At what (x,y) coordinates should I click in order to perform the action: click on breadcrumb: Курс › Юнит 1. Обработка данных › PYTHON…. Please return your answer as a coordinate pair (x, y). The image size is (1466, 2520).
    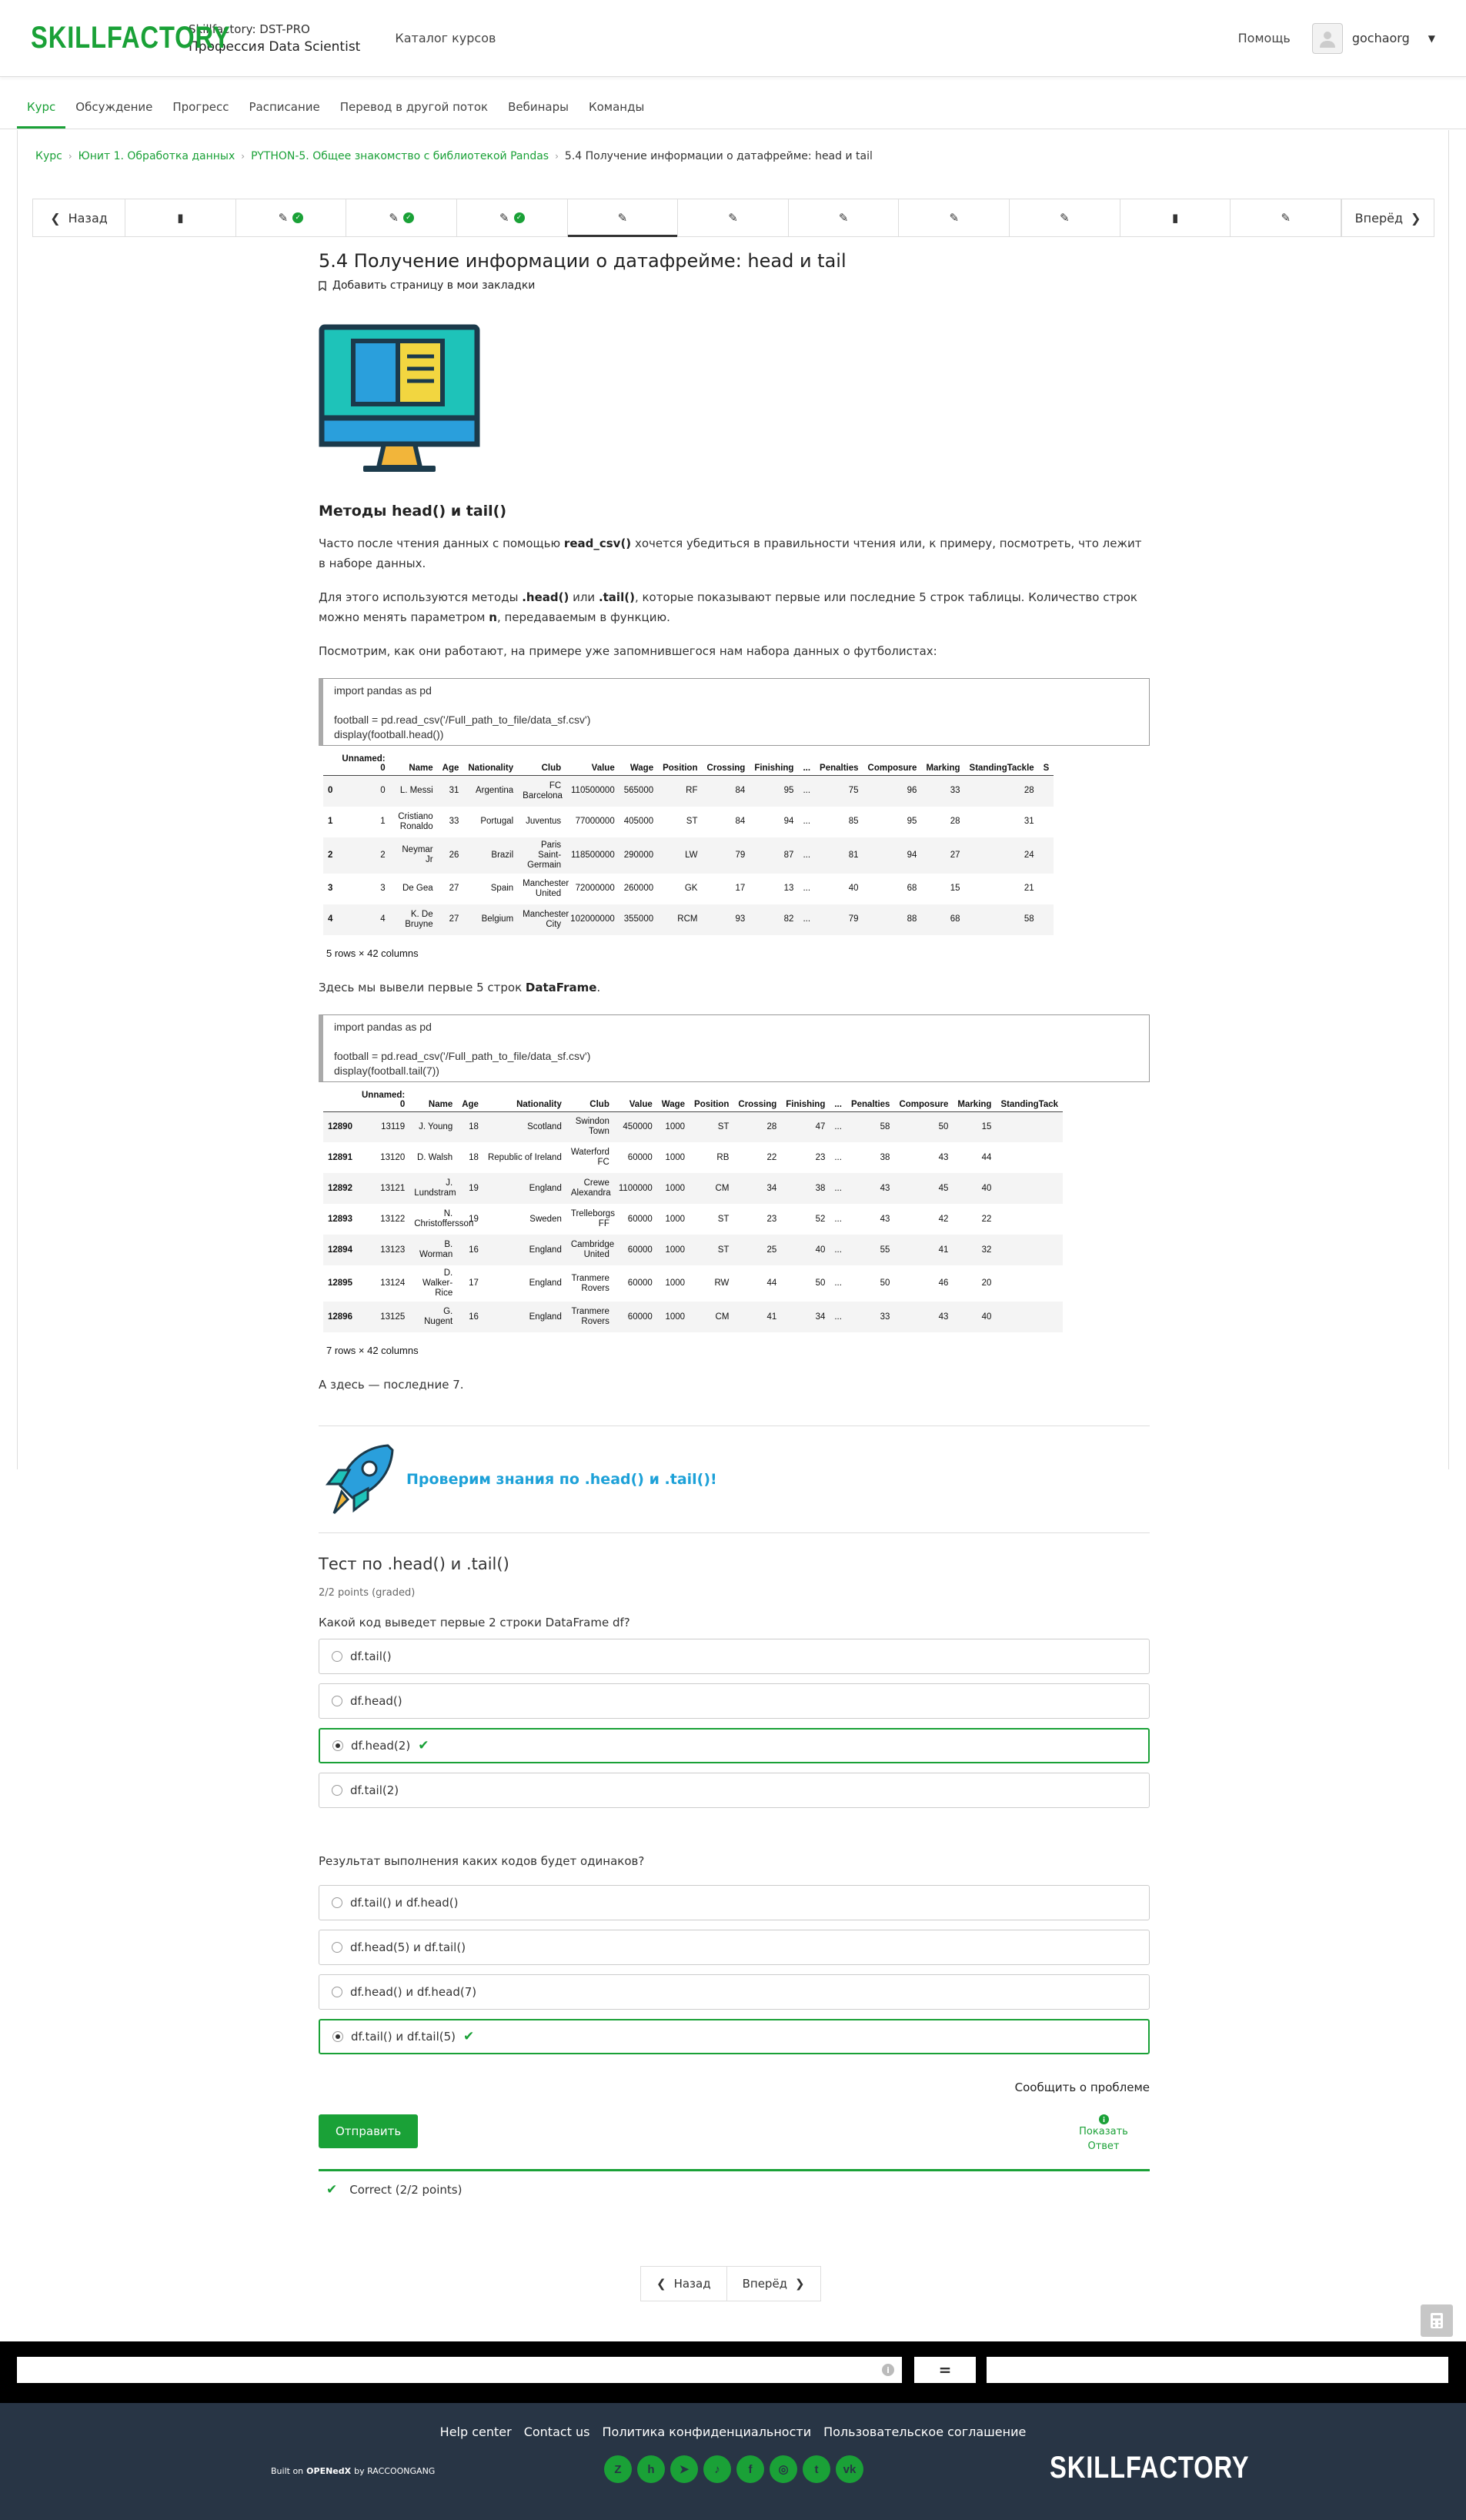
    Looking at the image, I should click on (454, 156).